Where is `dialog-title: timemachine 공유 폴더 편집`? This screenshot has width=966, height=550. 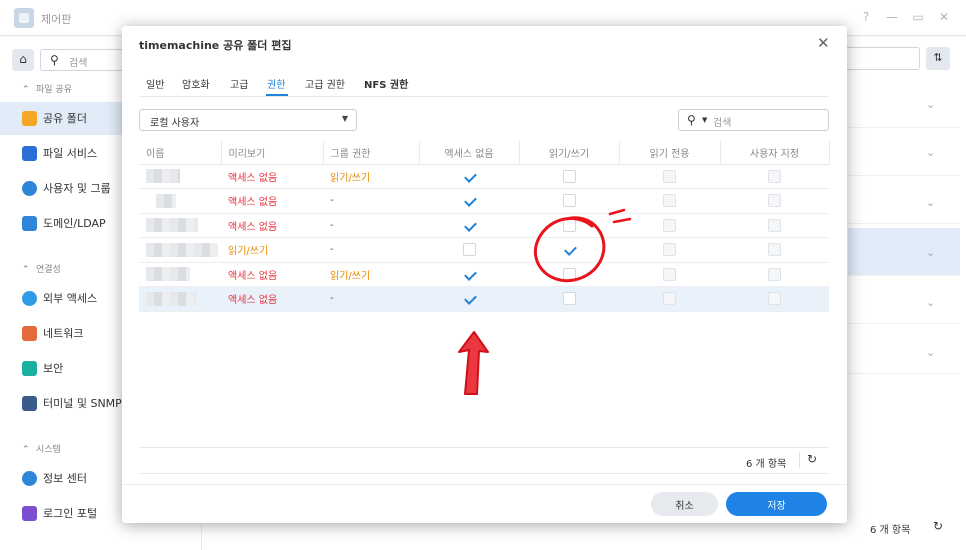
dialog-title: timemachine 공유 폴더 편집 is located at coordinates (215, 45).